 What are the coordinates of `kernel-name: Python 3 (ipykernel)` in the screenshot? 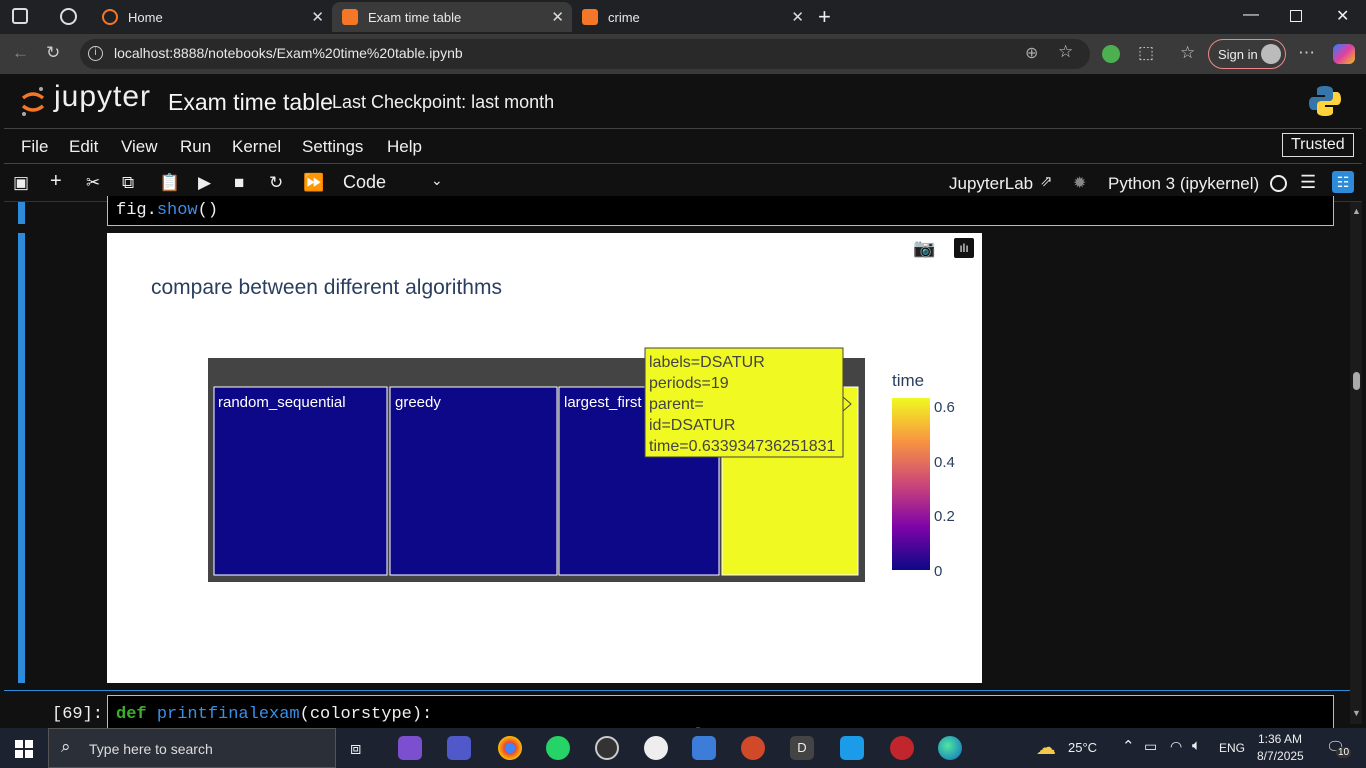 It's located at (1183, 184).